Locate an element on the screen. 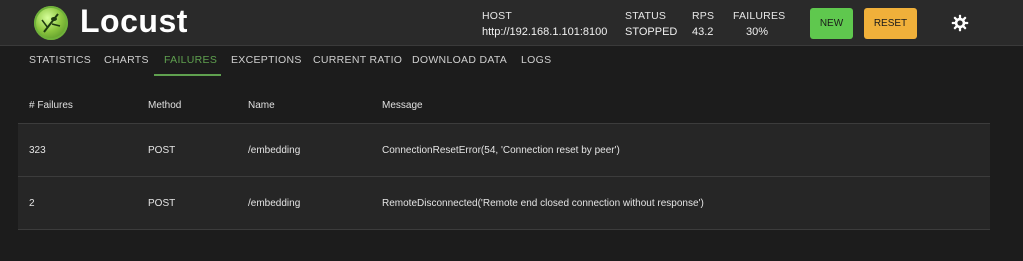 Image resolution: width=1023 pixels, height=261 pixels. tab-download-data: DOWNLOAD DATA is located at coordinates (459, 60).